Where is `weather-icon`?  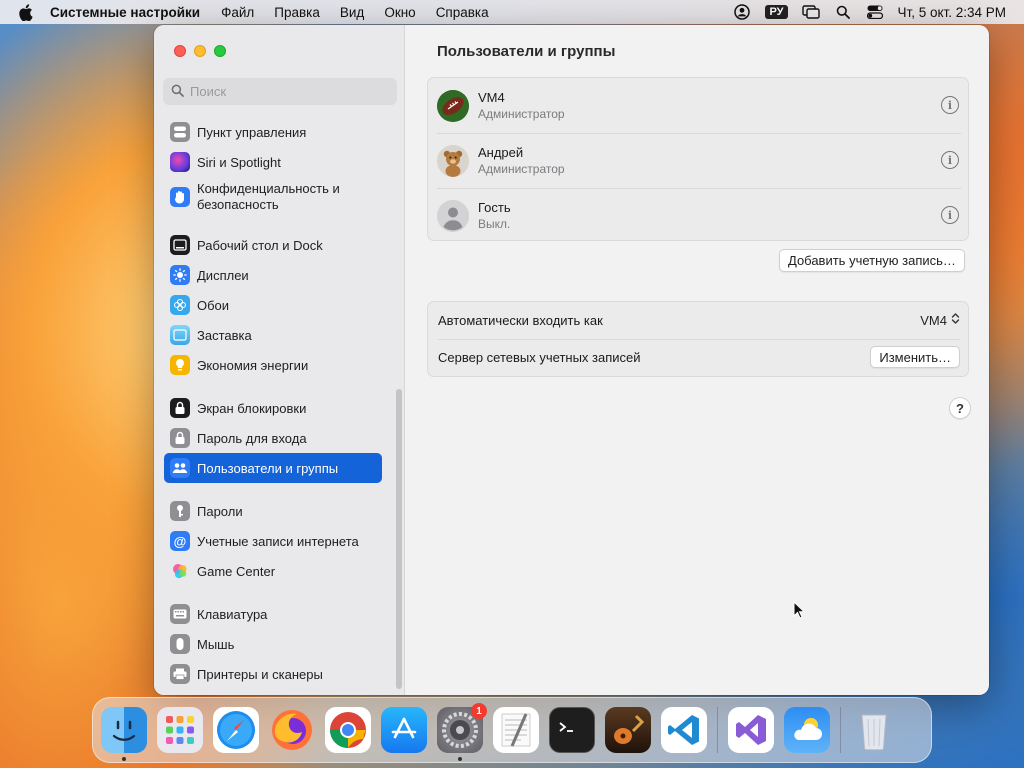 weather-icon is located at coordinates (807, 730).